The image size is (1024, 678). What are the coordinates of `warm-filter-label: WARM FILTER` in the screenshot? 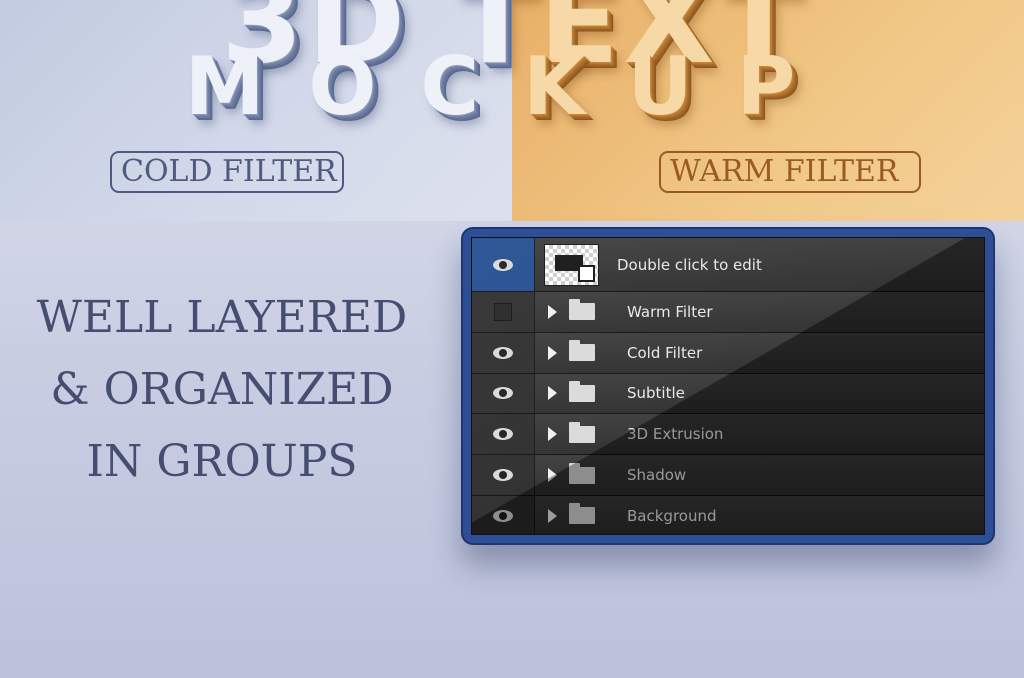 It's located at (790, 172).